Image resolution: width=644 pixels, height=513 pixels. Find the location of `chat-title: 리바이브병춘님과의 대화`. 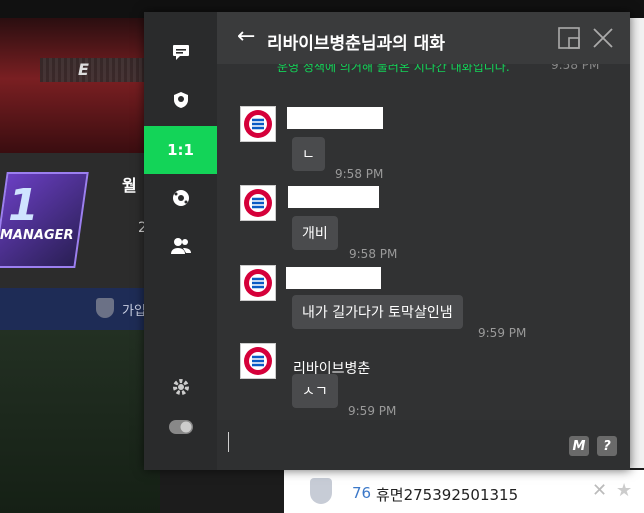

chat-title: 리바이브병춘님과의 대화 is located at coordinates (356, 44).